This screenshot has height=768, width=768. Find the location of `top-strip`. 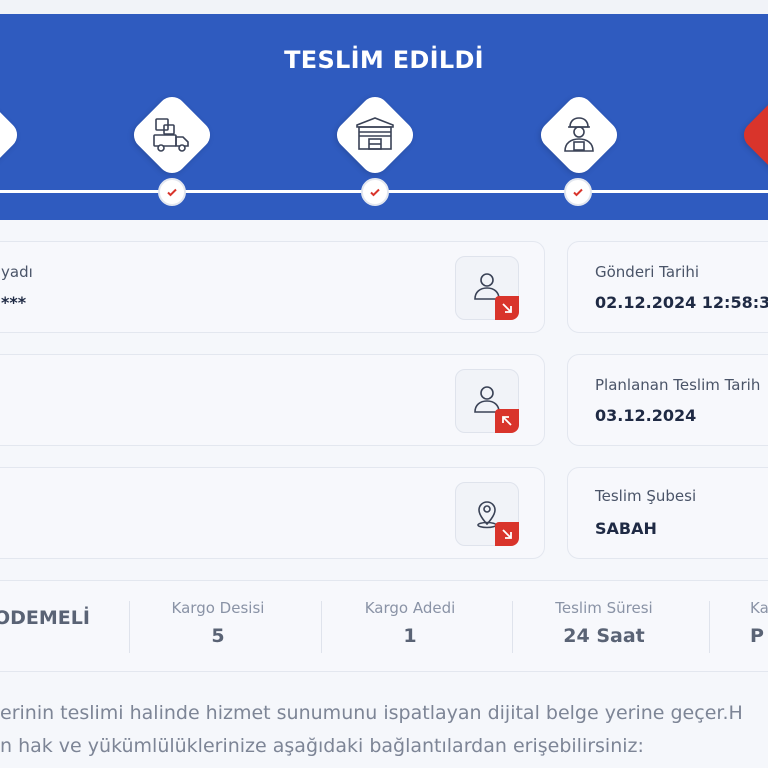

top-strip is located at coordinates (384, 7).